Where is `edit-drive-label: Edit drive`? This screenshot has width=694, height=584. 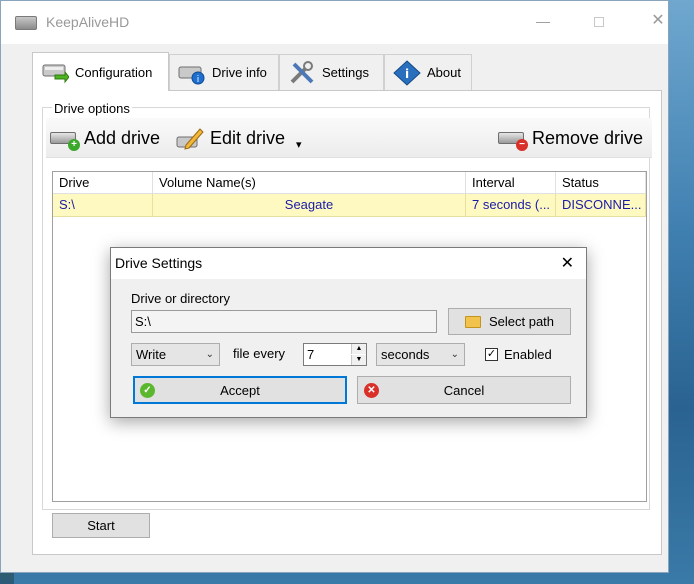 edit-drive-label: Edit drive is located at coordinates (248, 137).